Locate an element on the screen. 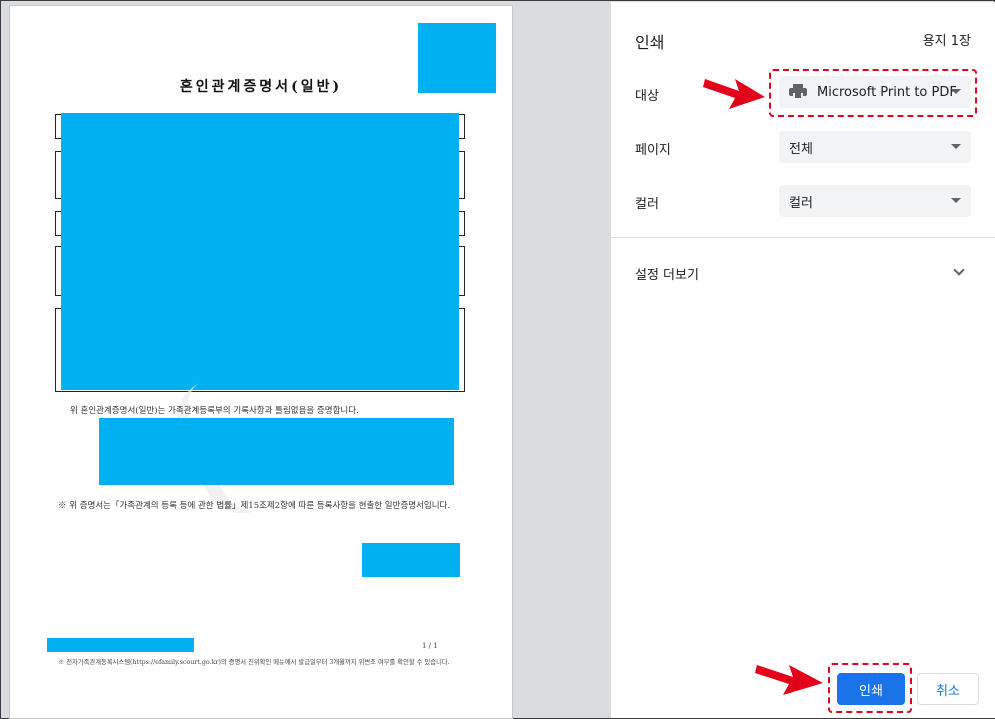 The height and width of the screenshot is (719, 995). color-select: 컬러 is located at coordinates (875, 201).